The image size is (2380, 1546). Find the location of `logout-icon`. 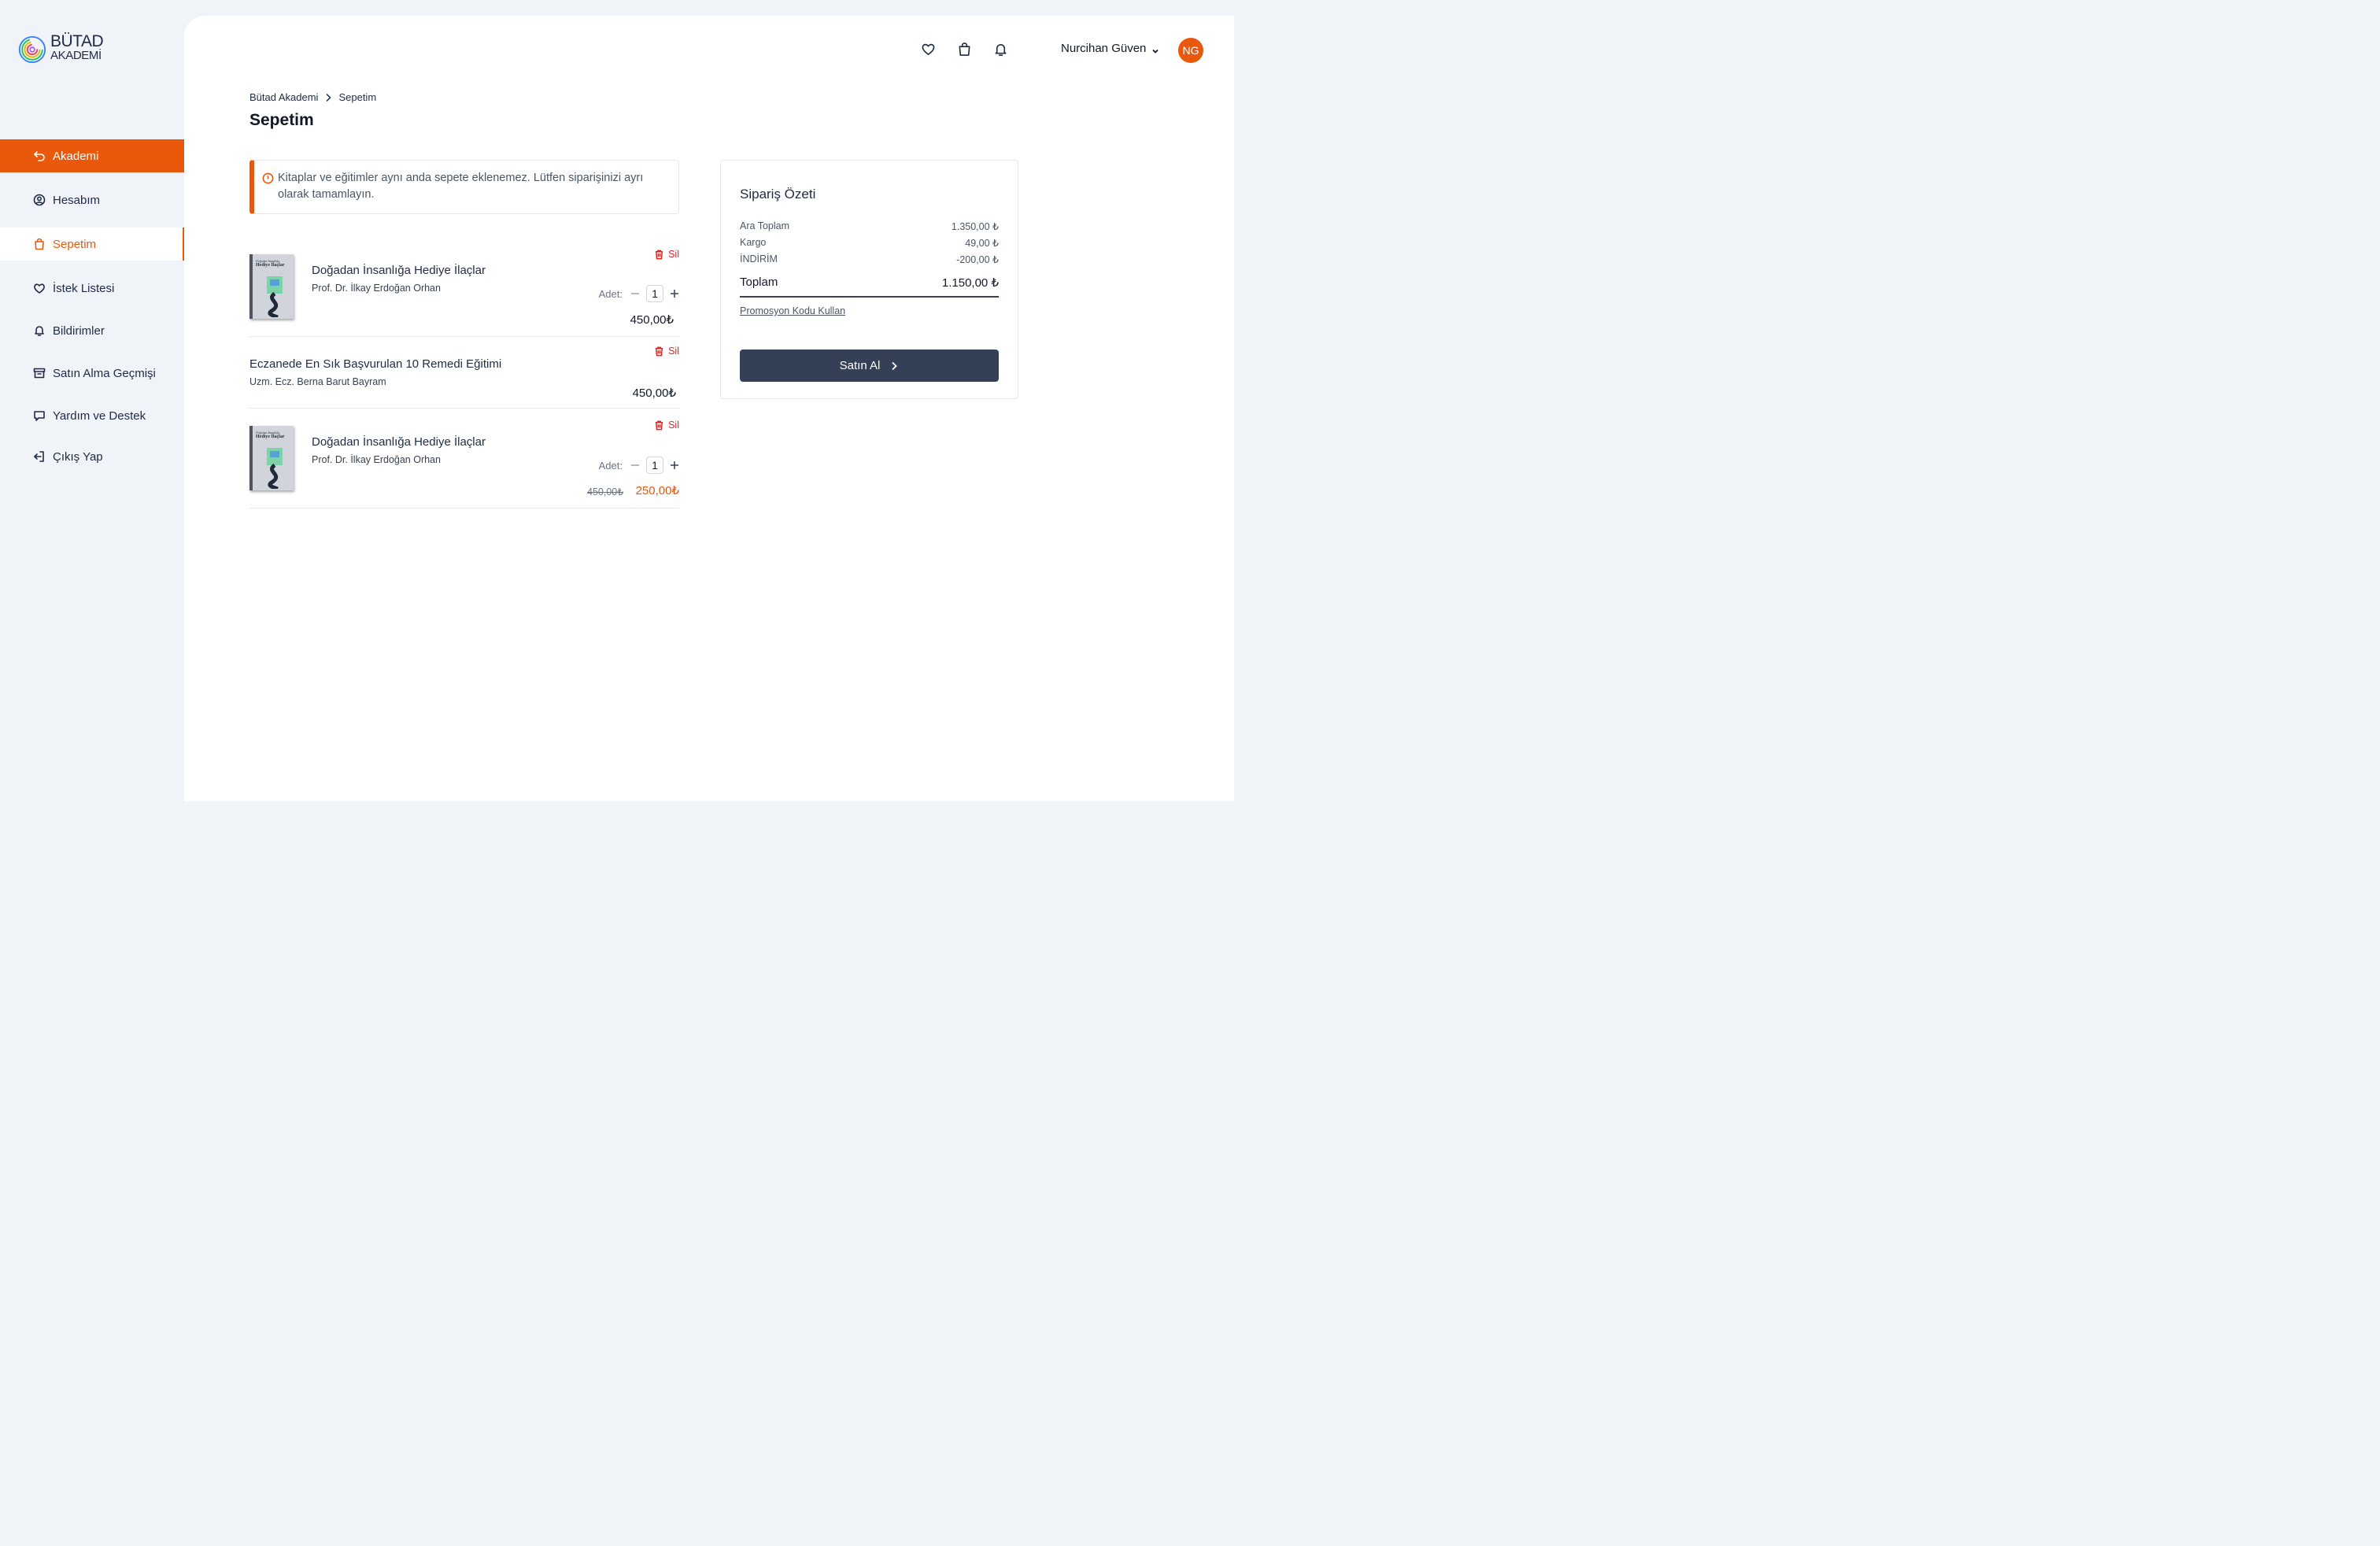

logout-icon is located at coordinates (39, 457).